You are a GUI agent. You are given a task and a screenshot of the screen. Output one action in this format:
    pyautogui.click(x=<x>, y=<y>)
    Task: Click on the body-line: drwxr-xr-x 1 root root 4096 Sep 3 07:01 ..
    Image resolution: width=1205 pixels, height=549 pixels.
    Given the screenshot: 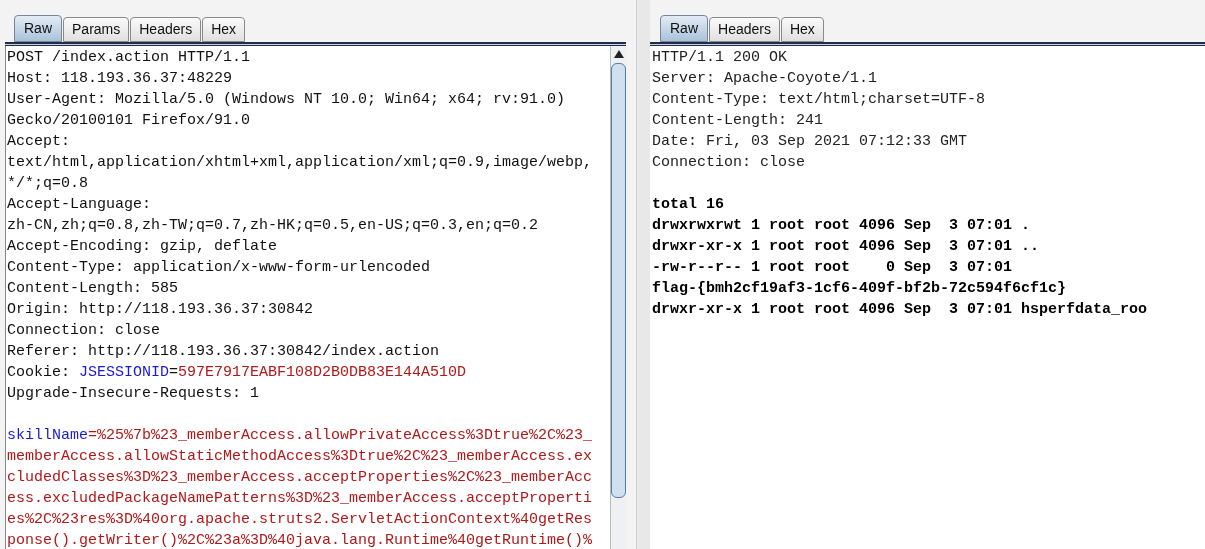 What is the action you would take?
    pyautogui.click(x=846, y=246)
    